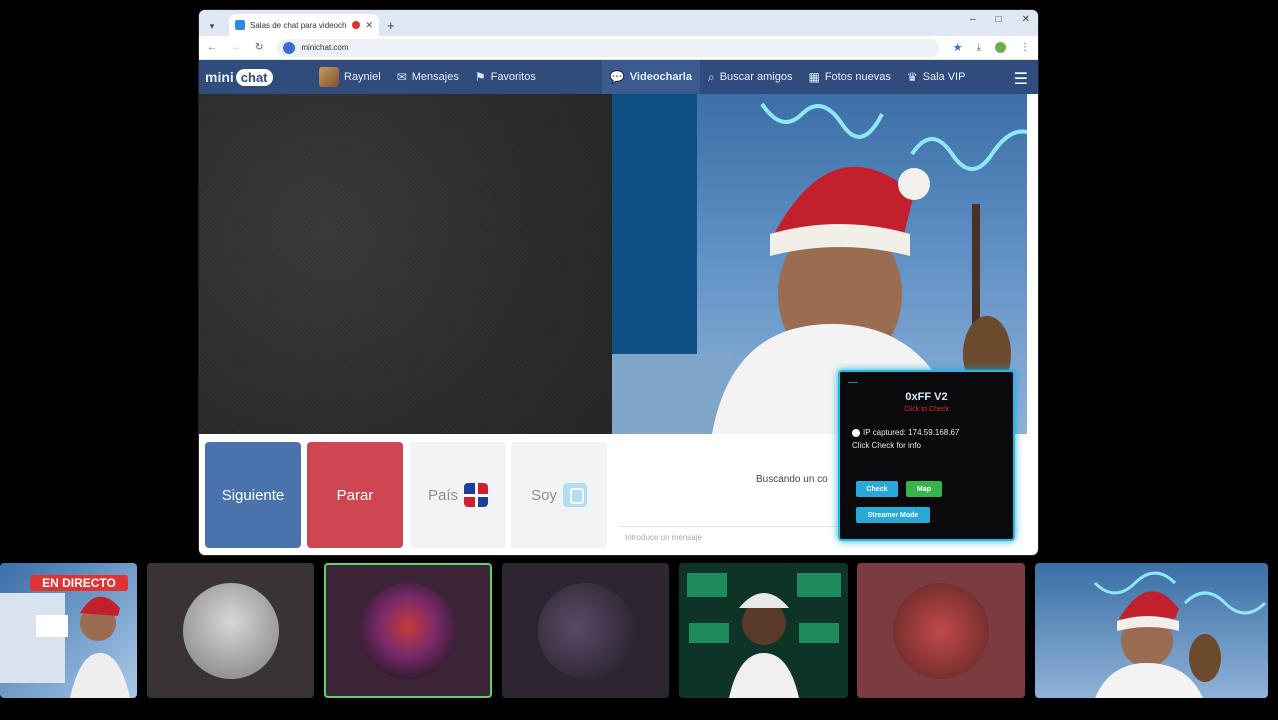 This screenshot has width=1278, height=720. I want to click on country-label: País, so click(442, 495).